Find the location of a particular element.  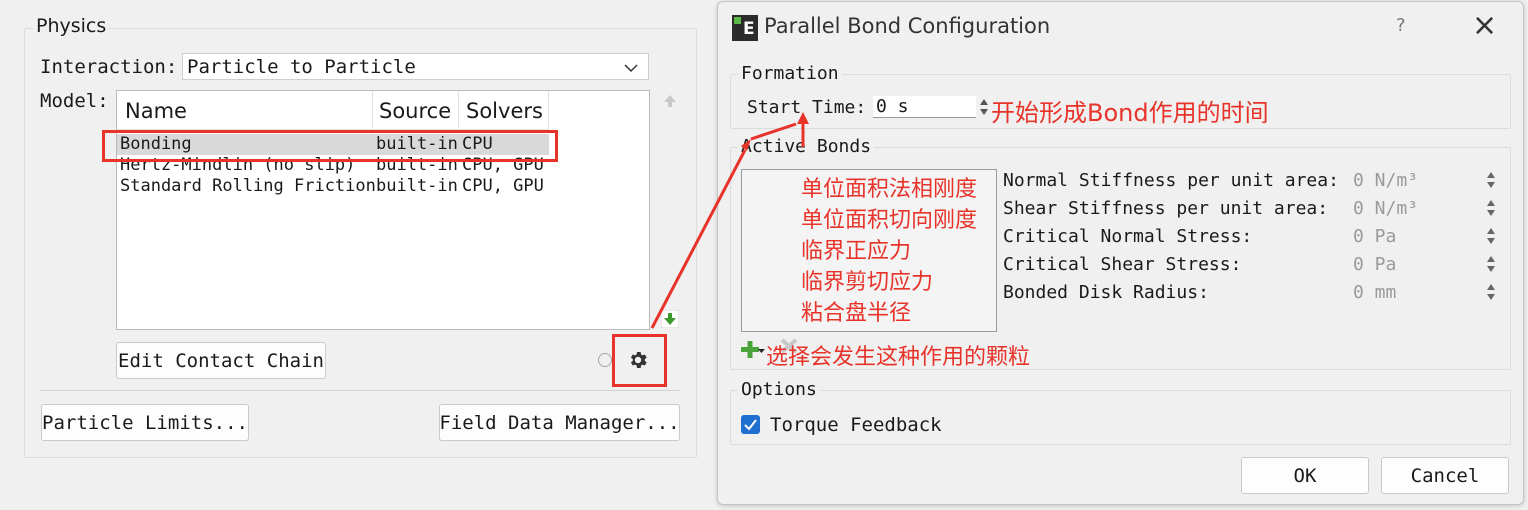

bonding-highlight-annotation is located at coordinates (330, 146).